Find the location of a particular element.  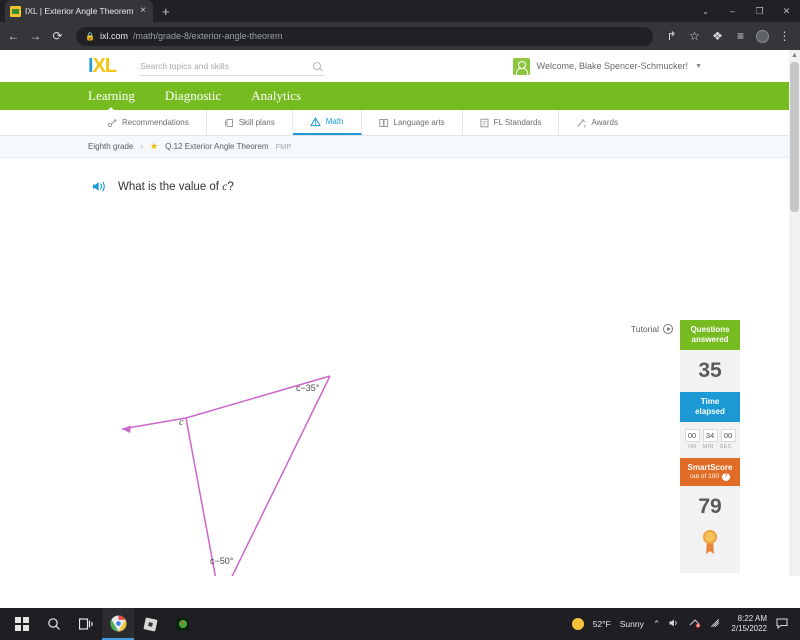

chrome-menu-icon: ⋮ is located at coordinates (784, 36).